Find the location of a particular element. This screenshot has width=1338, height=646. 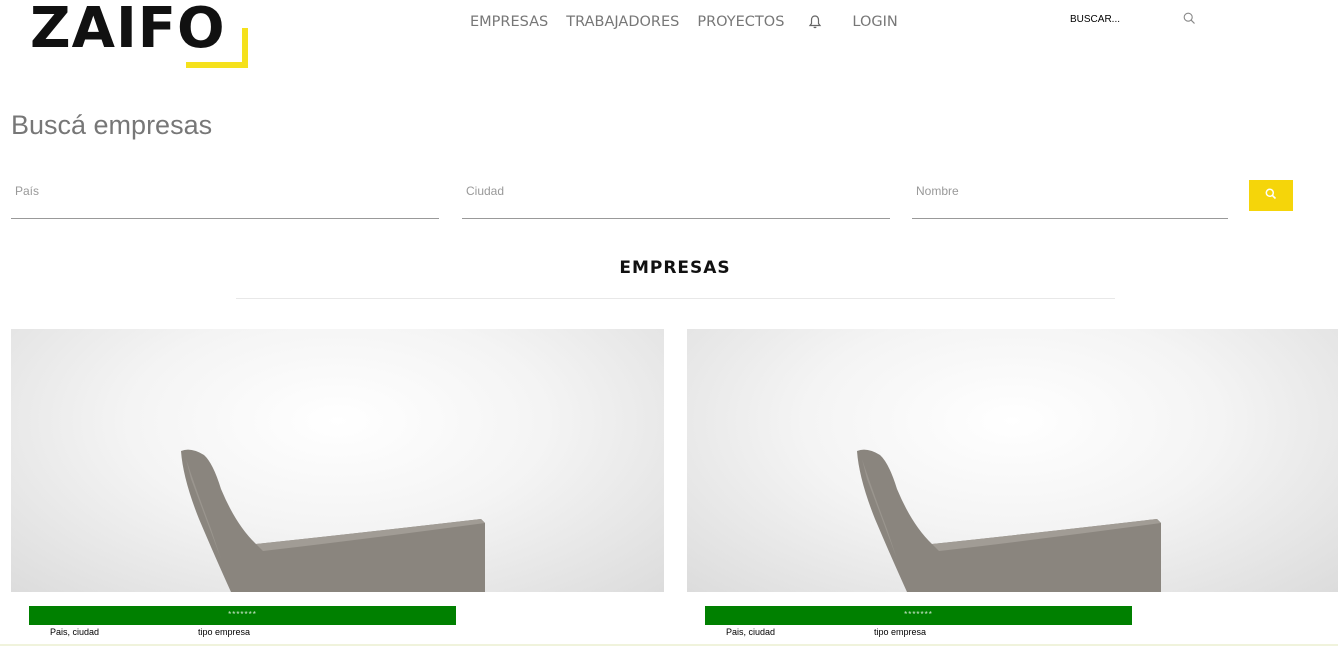

page-title: Buscá empresas is located at coordinates (112, 125).